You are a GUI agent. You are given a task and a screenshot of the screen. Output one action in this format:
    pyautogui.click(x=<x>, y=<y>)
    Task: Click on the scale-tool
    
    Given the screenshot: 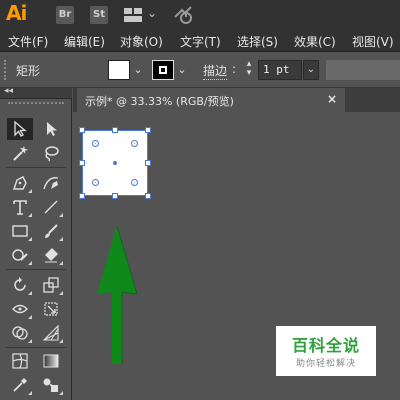 What is the action you would take?
    pyautogui.click(x=51, y=285)
    